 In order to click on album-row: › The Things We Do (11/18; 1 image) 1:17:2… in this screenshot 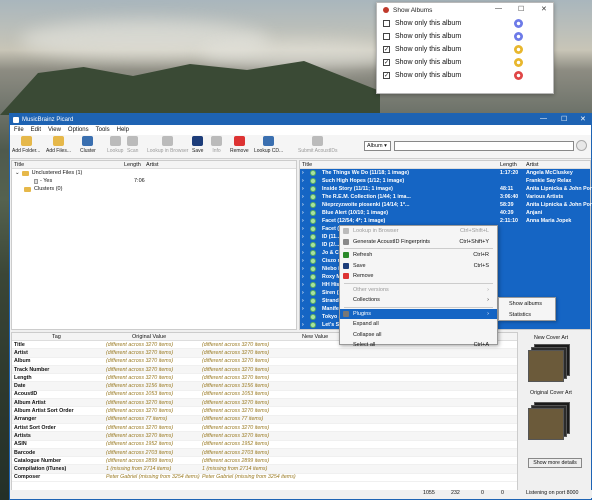, I will do `click(445, 173)`.